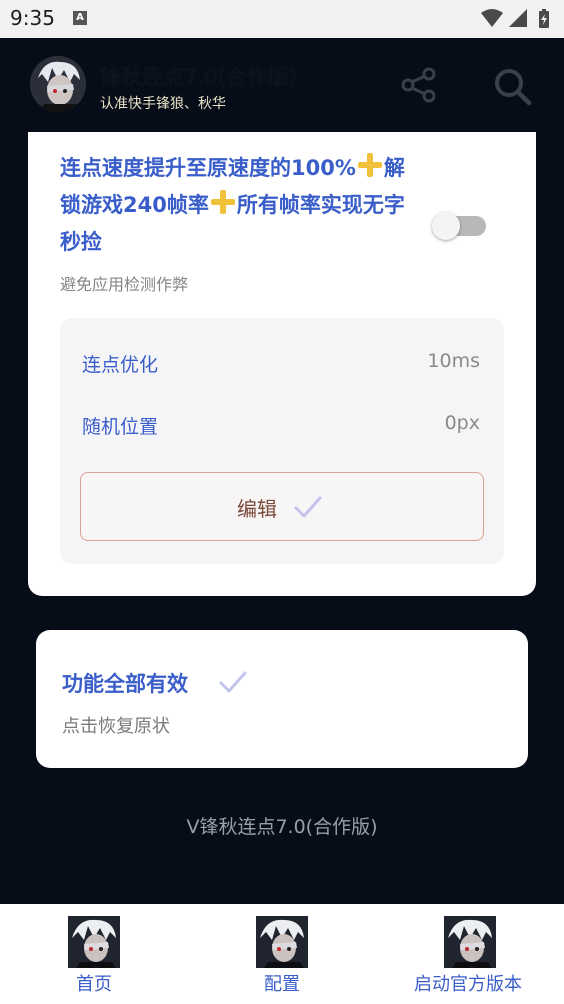  Describe the element at coordinates (124, 284) in the screenshot. I see `speed-boost-subtitle: 避免应用检测作弊` at that location.